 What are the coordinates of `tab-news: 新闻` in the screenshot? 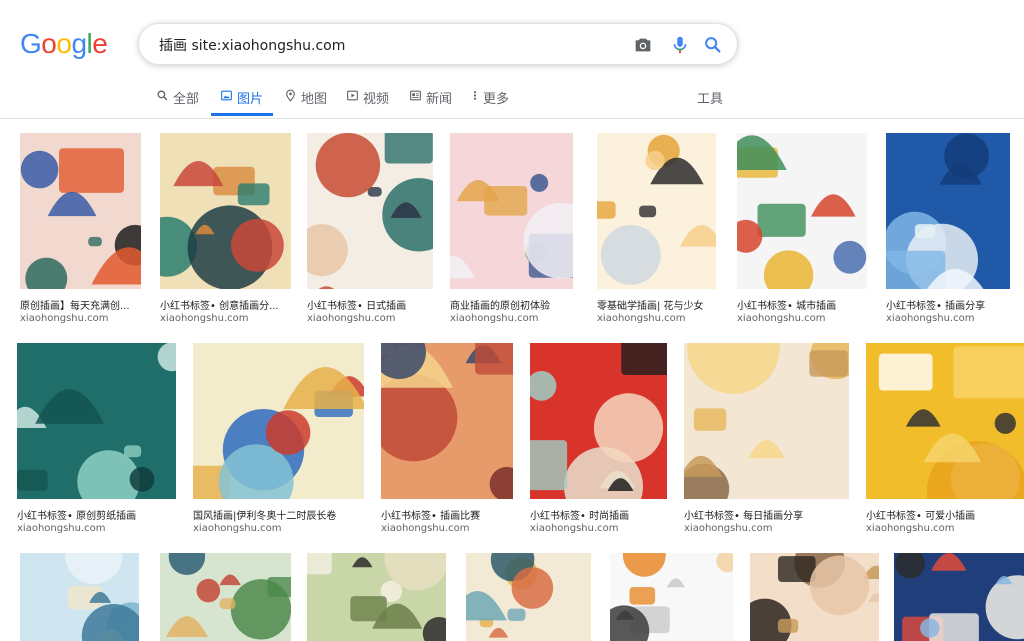 It's located at (430, 98).